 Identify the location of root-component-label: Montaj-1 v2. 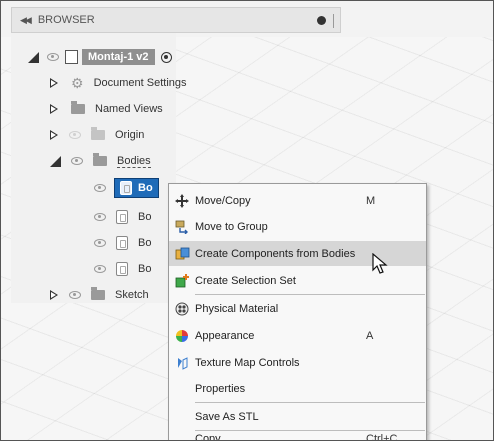
(118, 57).